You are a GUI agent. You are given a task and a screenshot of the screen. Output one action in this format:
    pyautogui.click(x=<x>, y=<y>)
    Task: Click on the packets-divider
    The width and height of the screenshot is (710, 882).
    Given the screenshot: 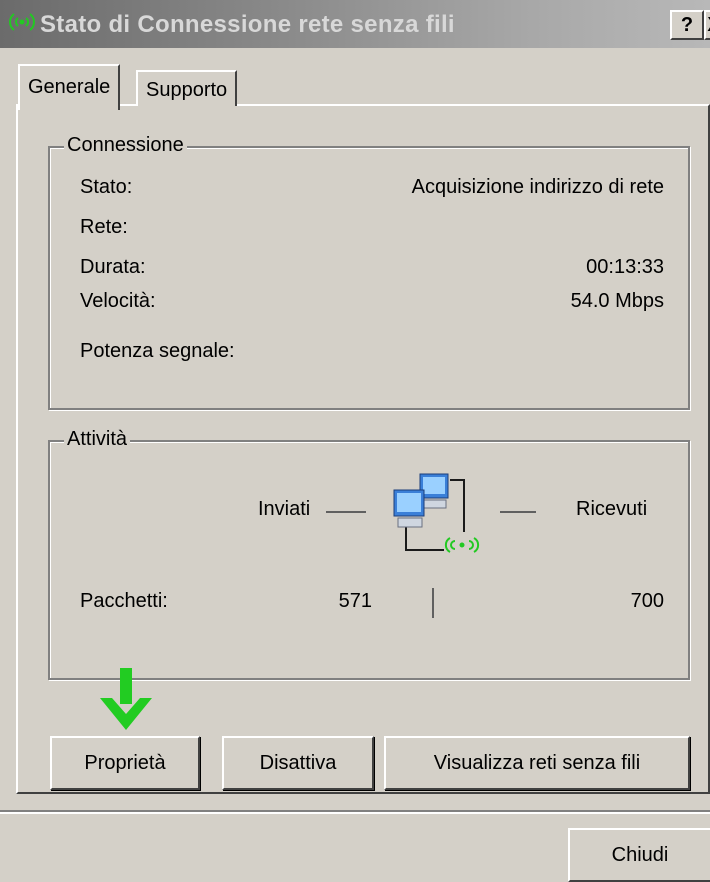 What is the action you would take?
    pyautogui.click(x=433, y=603)
    